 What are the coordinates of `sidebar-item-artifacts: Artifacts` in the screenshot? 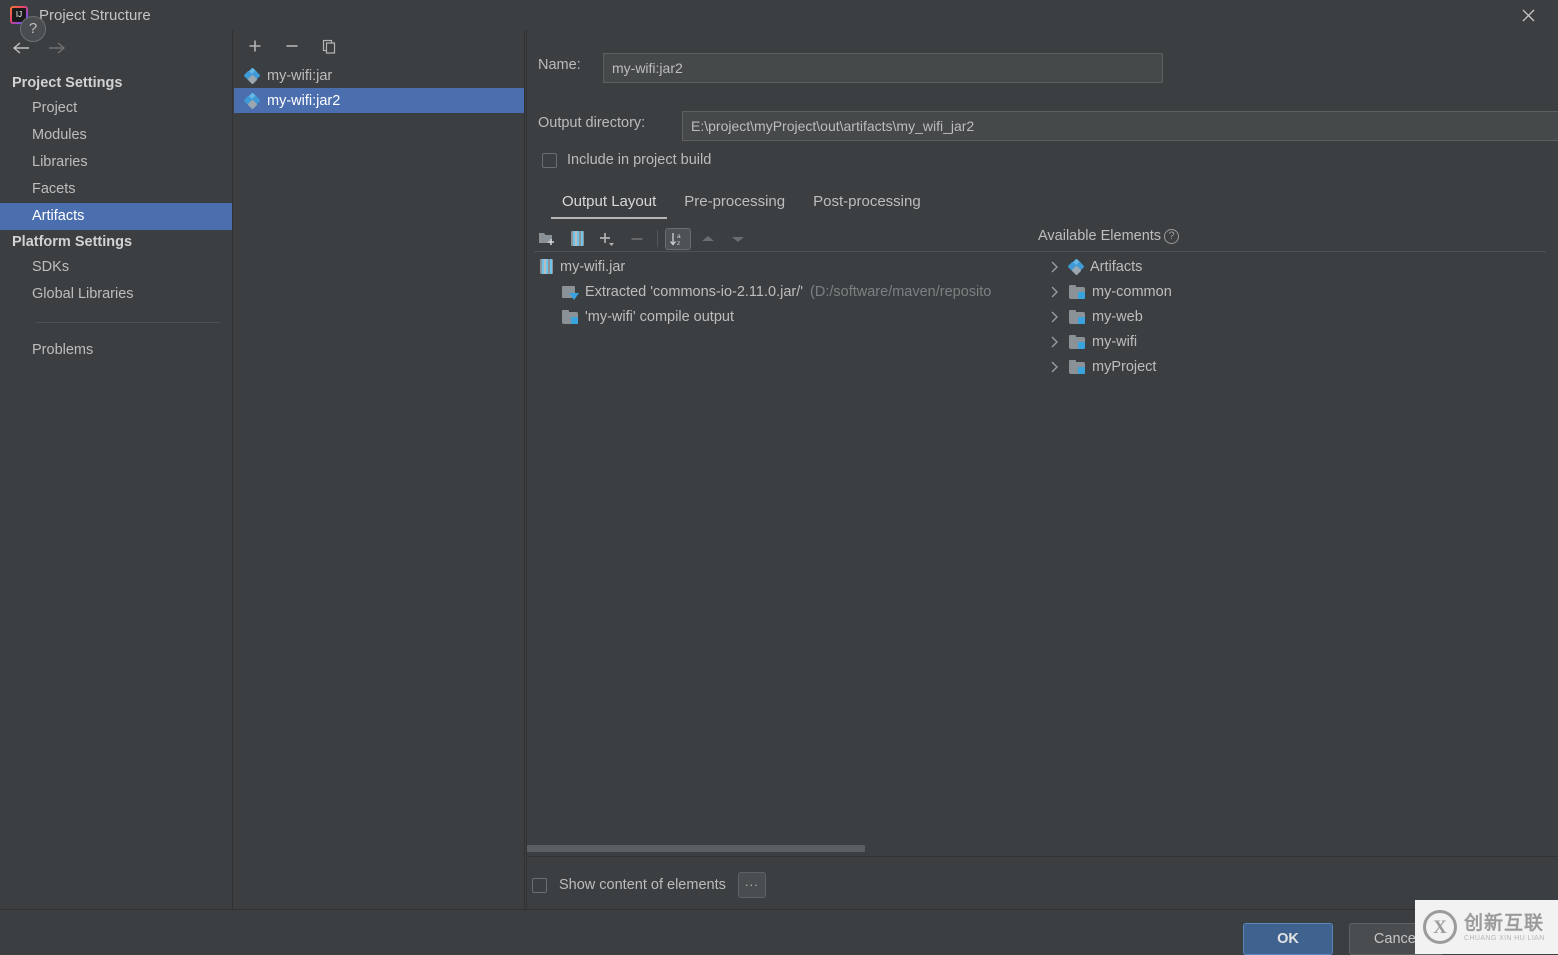 It's located at (116, 216).